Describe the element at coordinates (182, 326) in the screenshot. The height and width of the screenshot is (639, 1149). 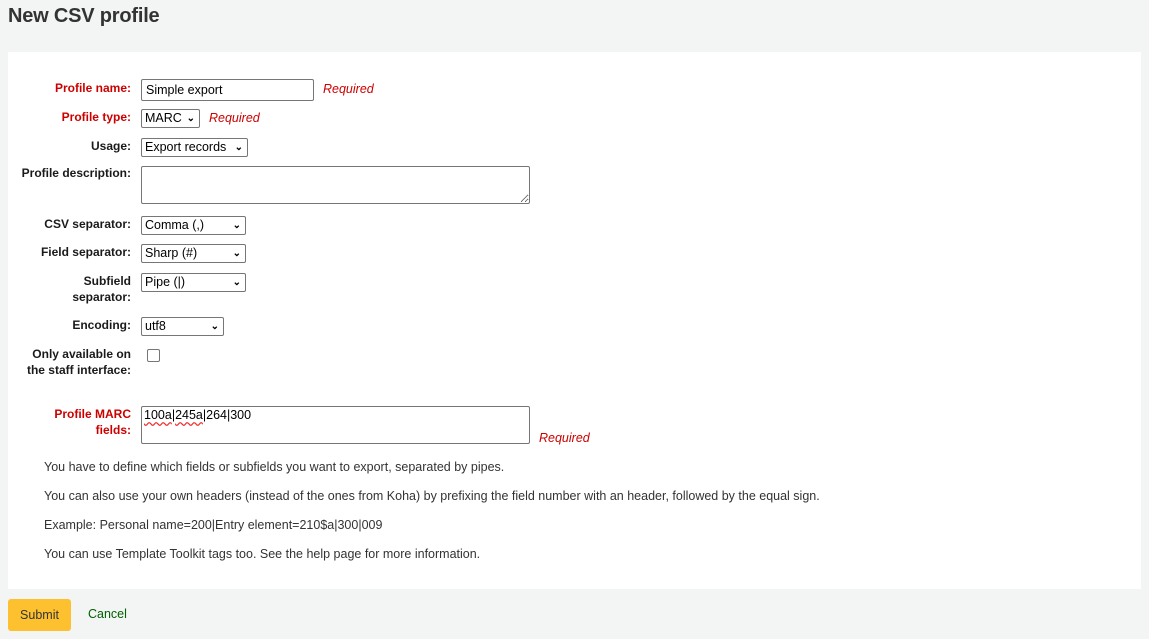
I see `encoding-select: utf8 ⌄` at that location.